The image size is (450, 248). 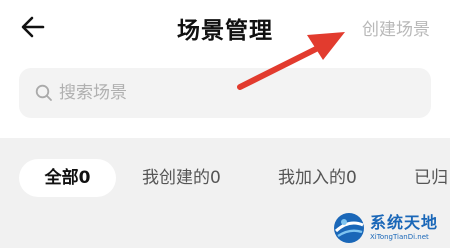 I want to click on search-input, so click(x=229, y=93).